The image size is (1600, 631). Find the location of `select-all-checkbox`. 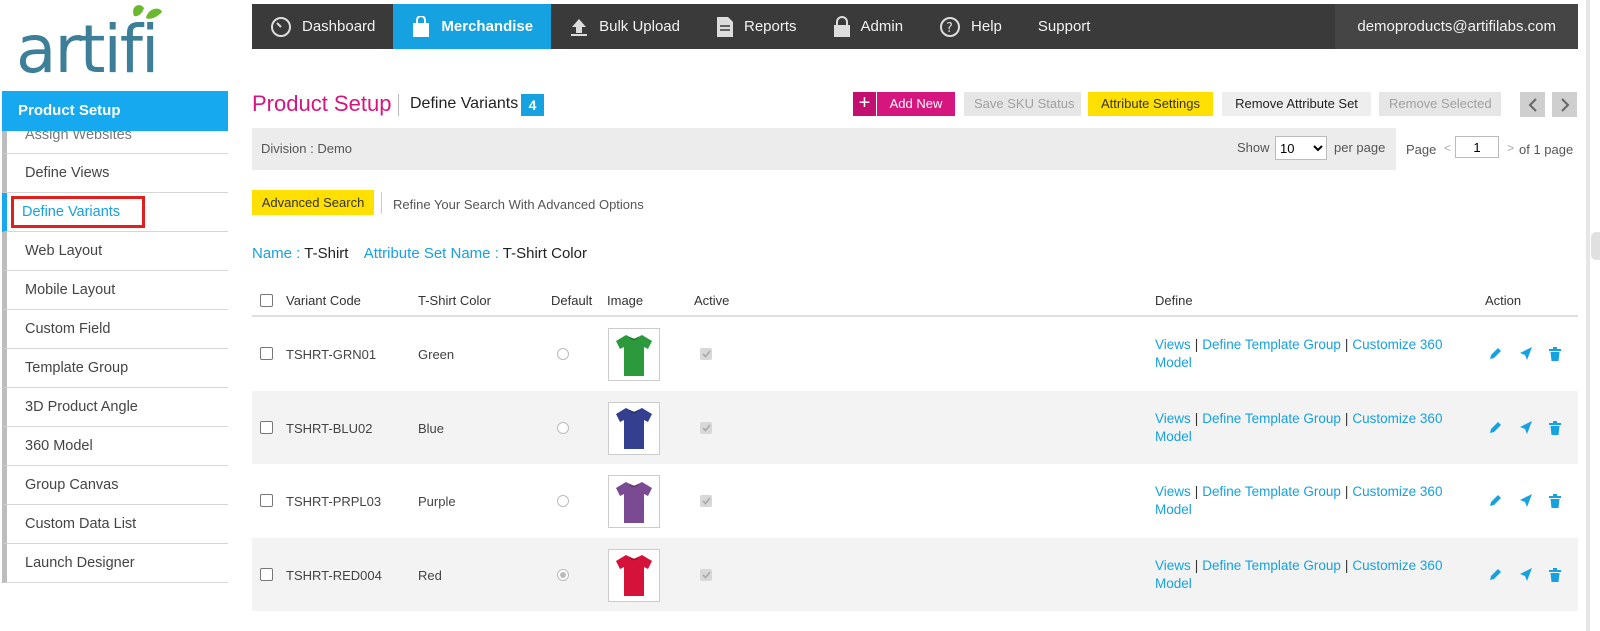

select-all-checkbox is located at coordinates (266, 300).